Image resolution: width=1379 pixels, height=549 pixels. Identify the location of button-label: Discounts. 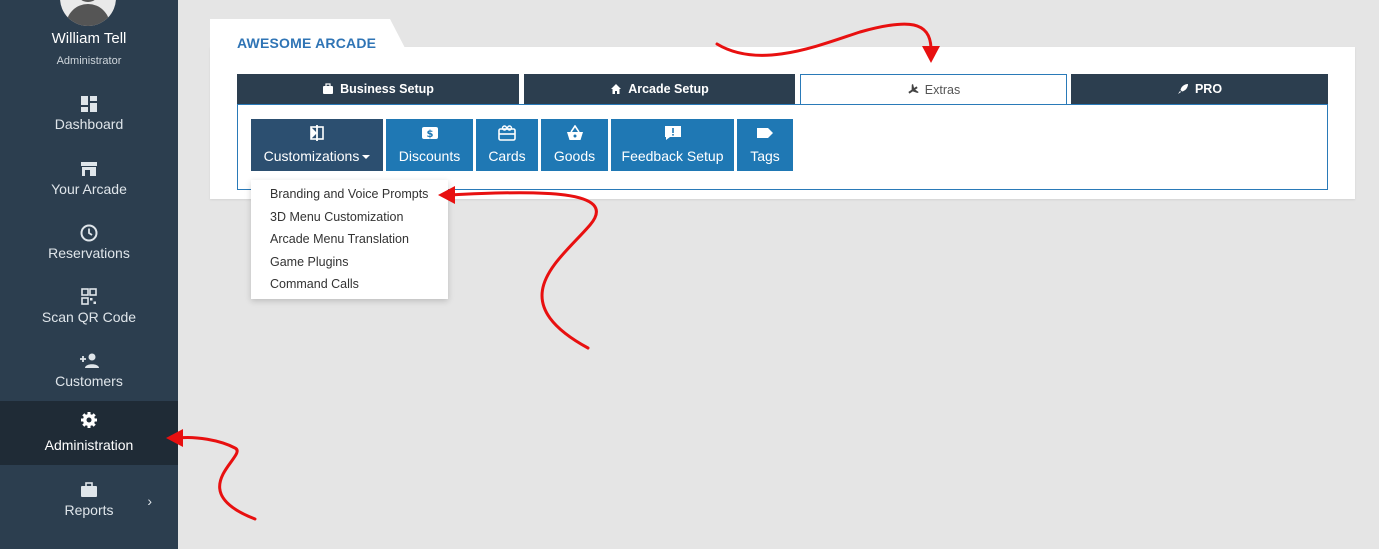
(429, 156).